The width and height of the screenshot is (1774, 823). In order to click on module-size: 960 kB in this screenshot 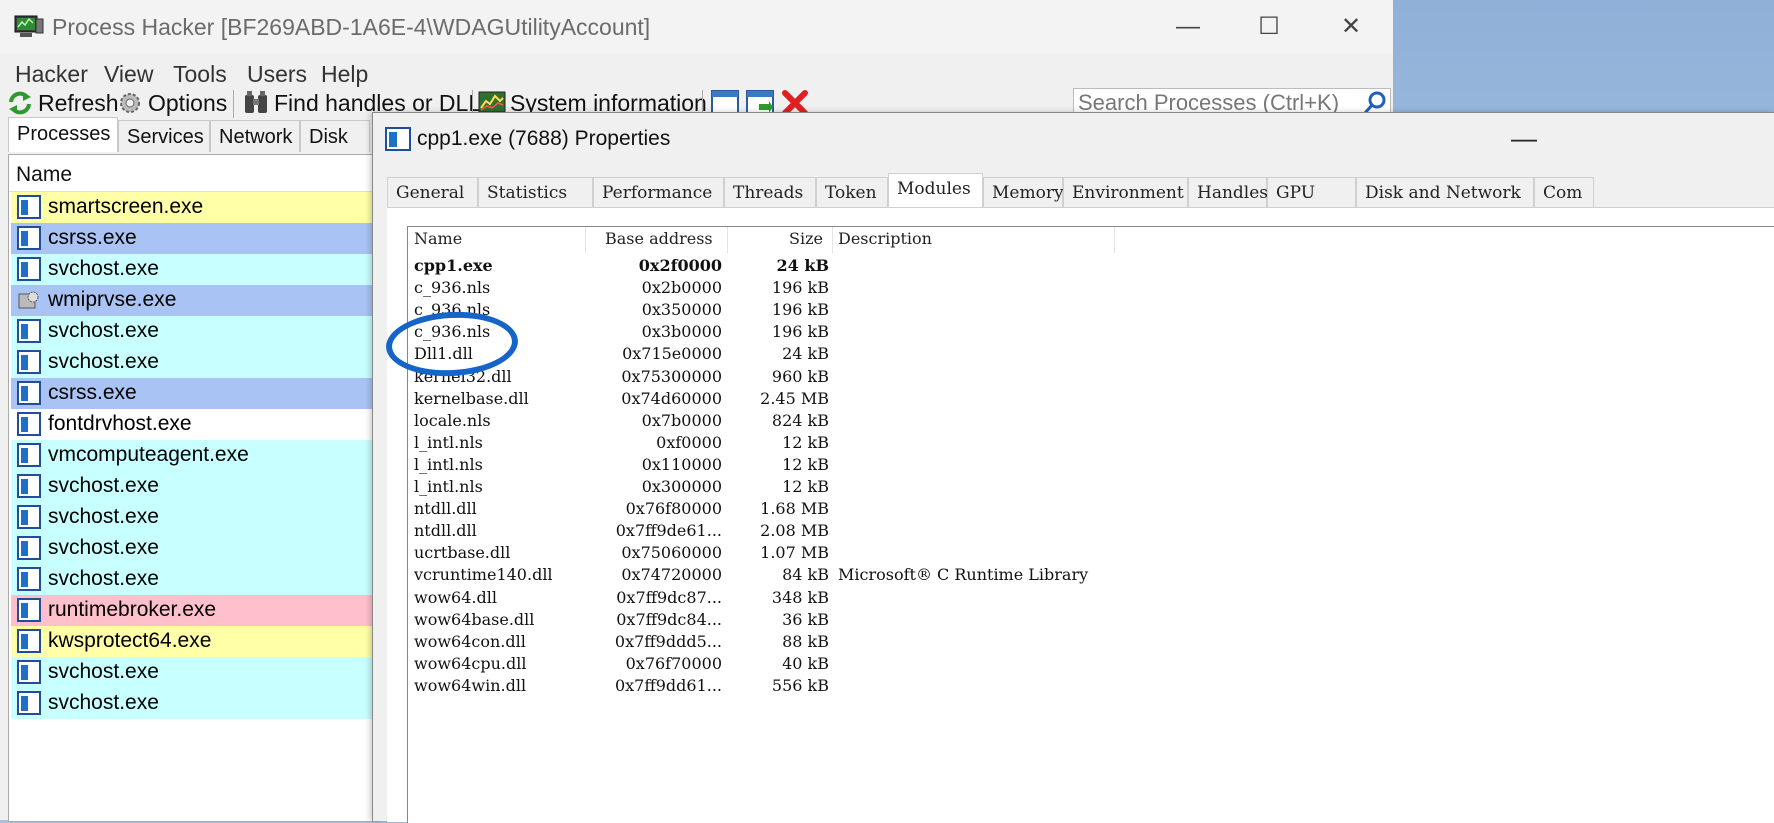, I will do `click(800, 376)`.